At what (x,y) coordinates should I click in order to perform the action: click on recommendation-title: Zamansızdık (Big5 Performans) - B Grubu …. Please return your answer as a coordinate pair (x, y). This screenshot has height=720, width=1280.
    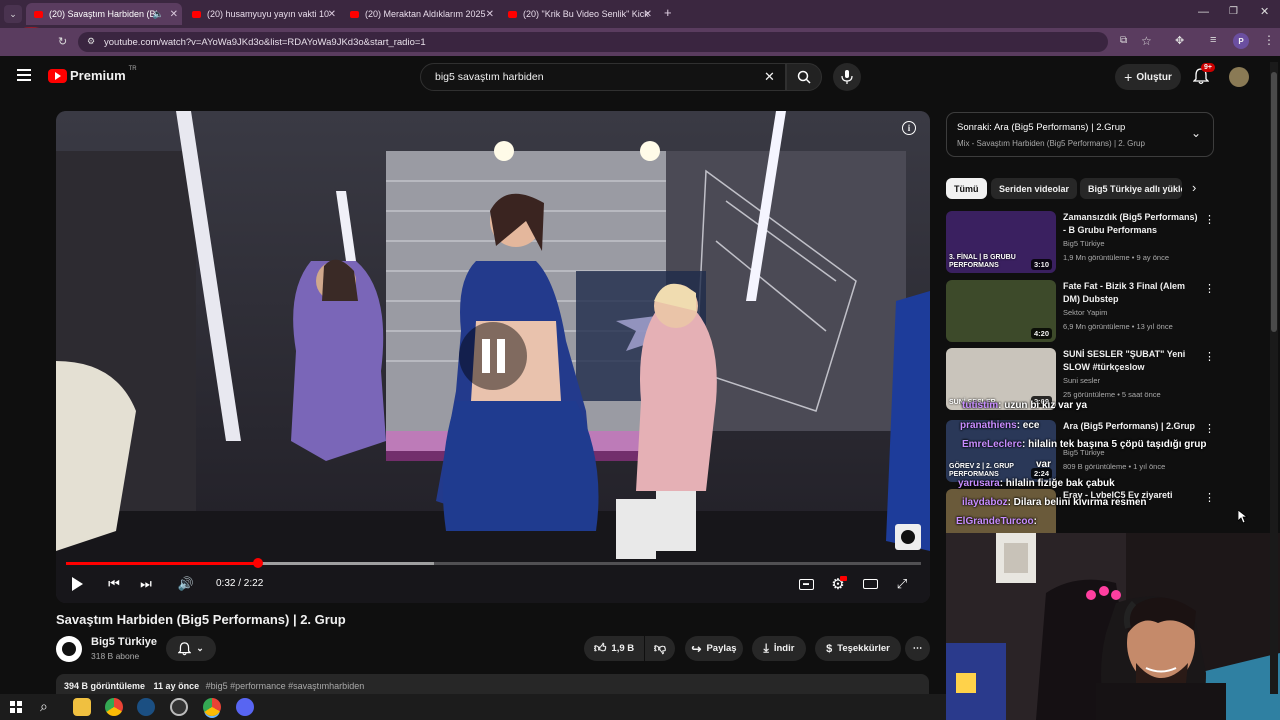
    Looking at the image, I should click on (1132, 224).